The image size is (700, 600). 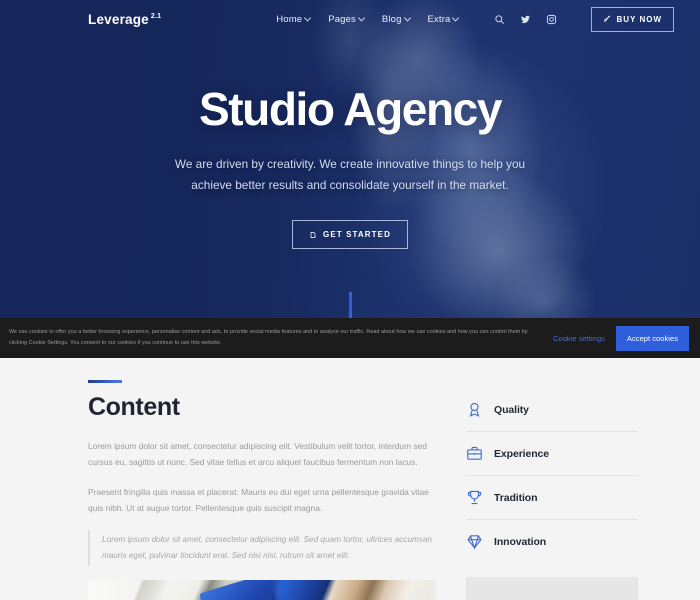 I want to click on hero-title: Studio Agency, so click(x=350, y=109).